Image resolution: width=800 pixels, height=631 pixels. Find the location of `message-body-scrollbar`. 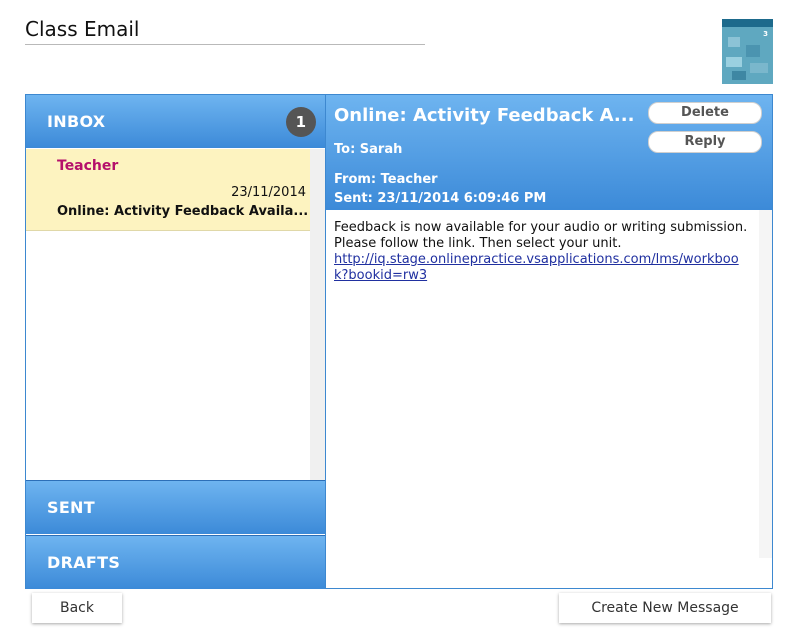

message-body-scrollbar is located at coordinates (765, 384).